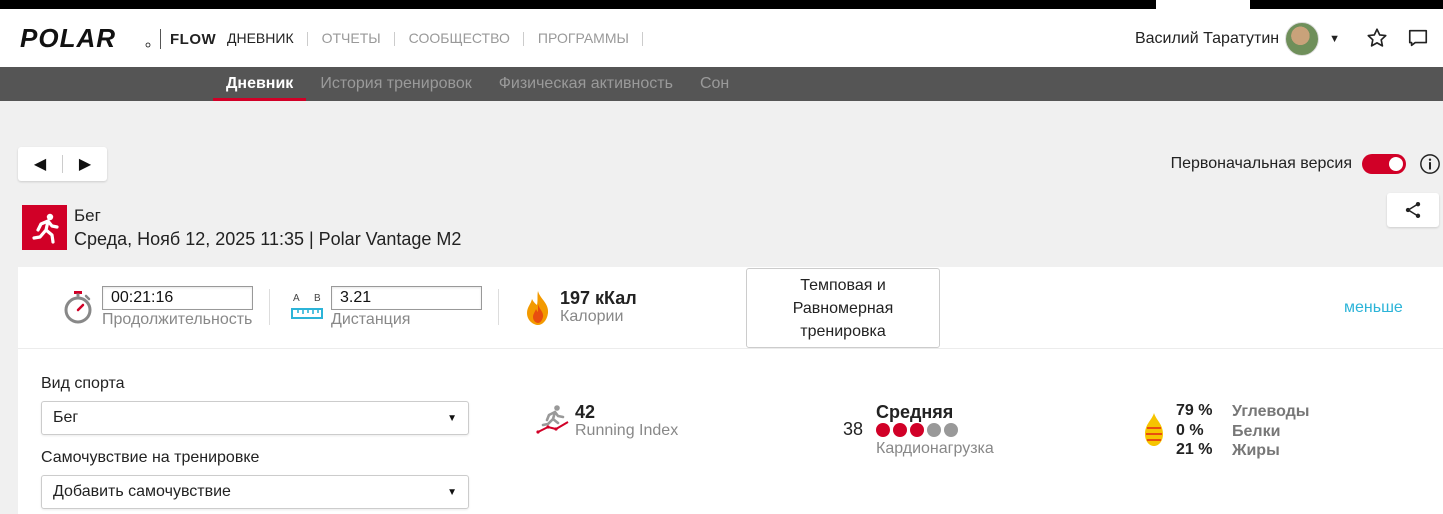 The image size is (1443, 514). What do you see at coordinates (714, 84) in the screenshot?
I see `subnav-item-sleep: Сон` at bounding box center [714, 84].